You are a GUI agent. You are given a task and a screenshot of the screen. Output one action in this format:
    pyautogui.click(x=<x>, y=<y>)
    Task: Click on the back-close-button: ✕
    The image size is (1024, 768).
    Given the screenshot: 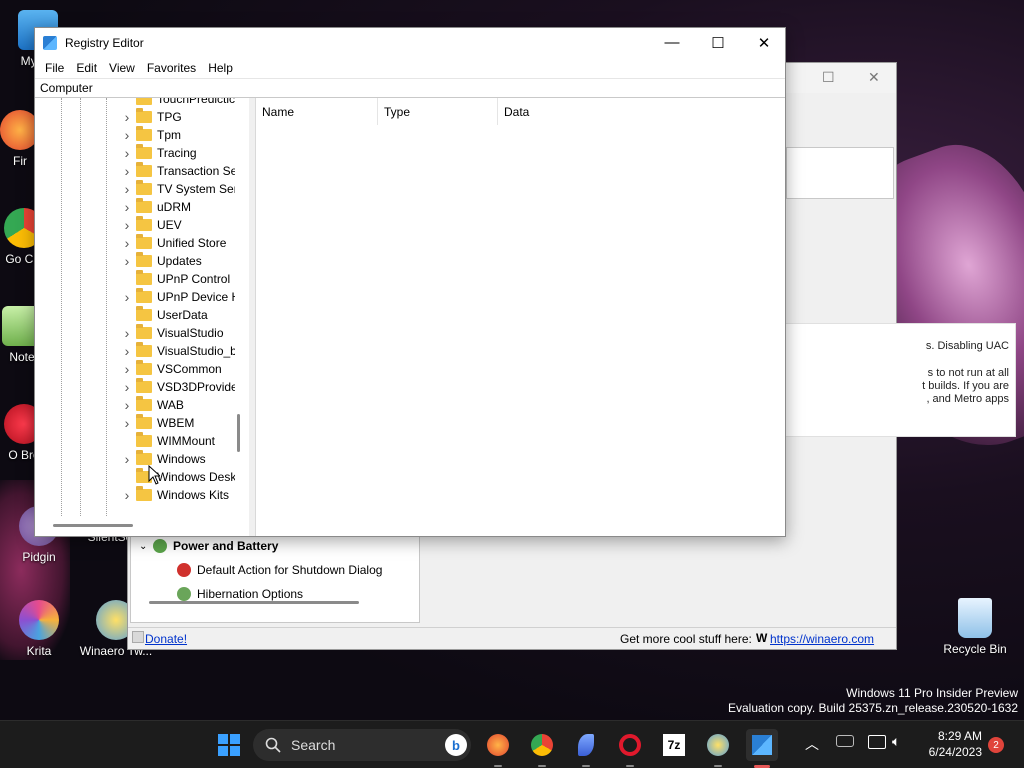 What is the action you would take?
    pyautogui.click(x=874, y=77)
    